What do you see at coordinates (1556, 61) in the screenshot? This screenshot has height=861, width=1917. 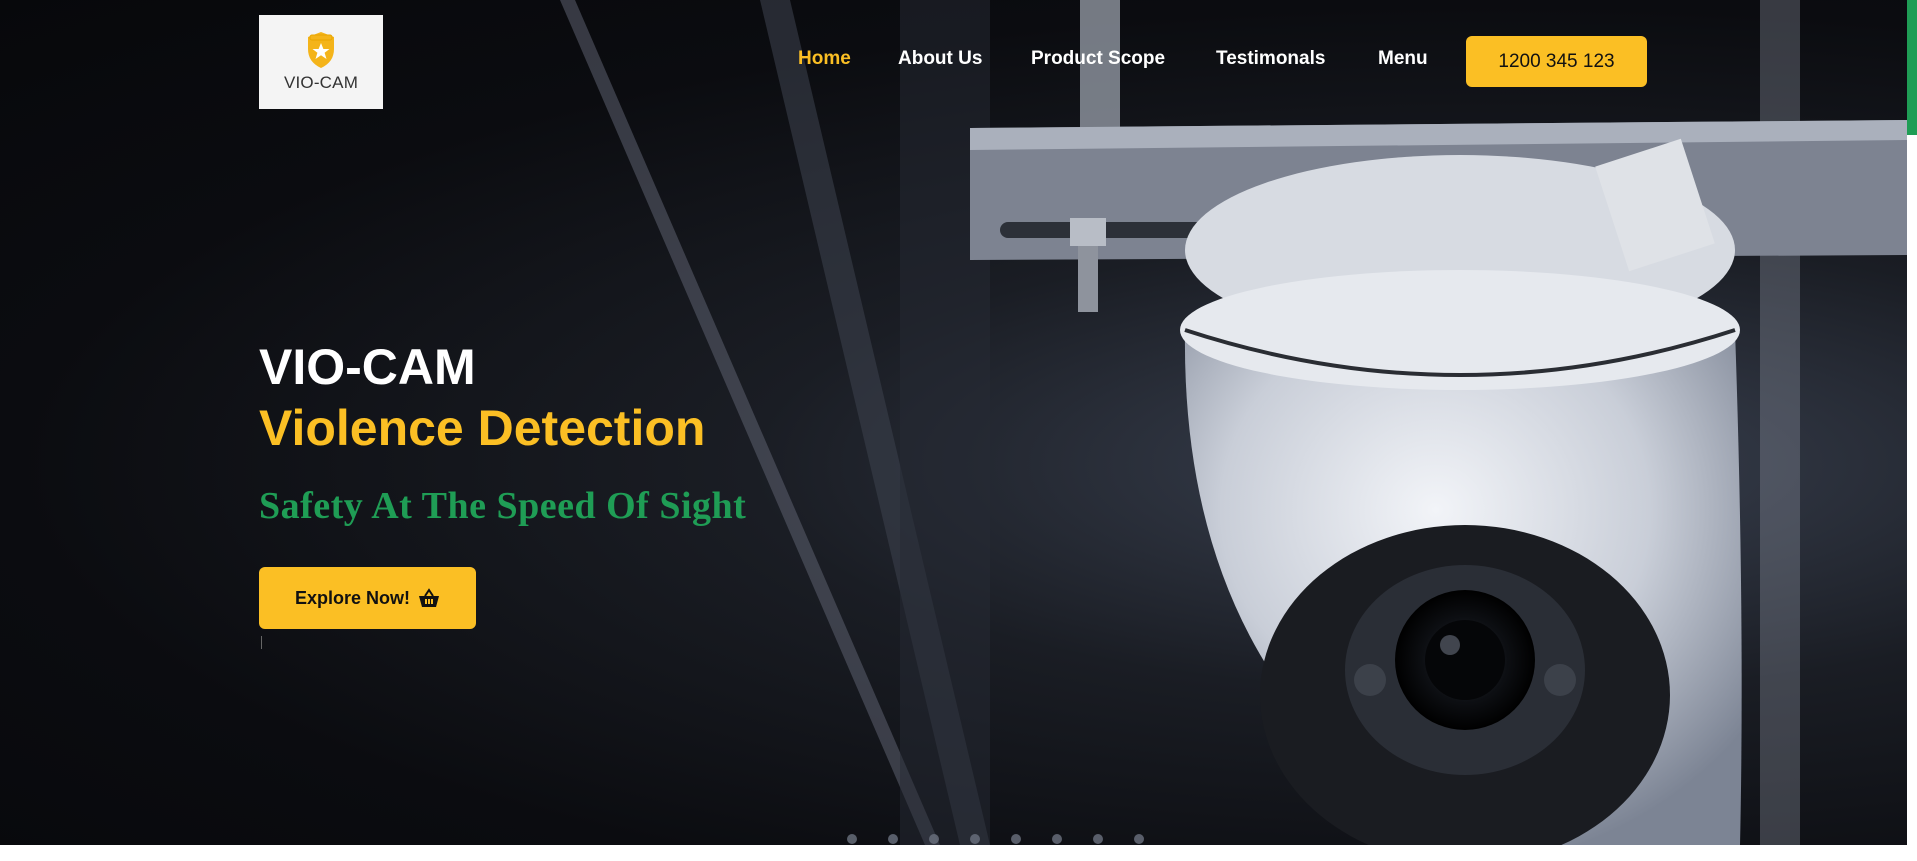 I see `phone-button: 1200 345 123` at bounding box center [1556, 61].